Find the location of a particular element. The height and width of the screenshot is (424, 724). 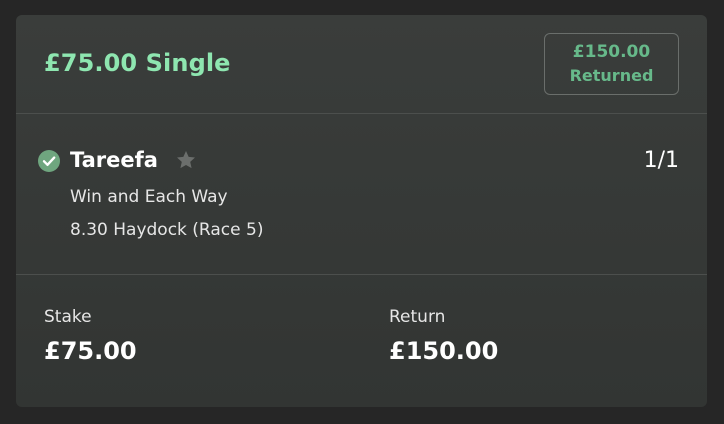

returned-label: Returned is located at coordinates (611, 75).